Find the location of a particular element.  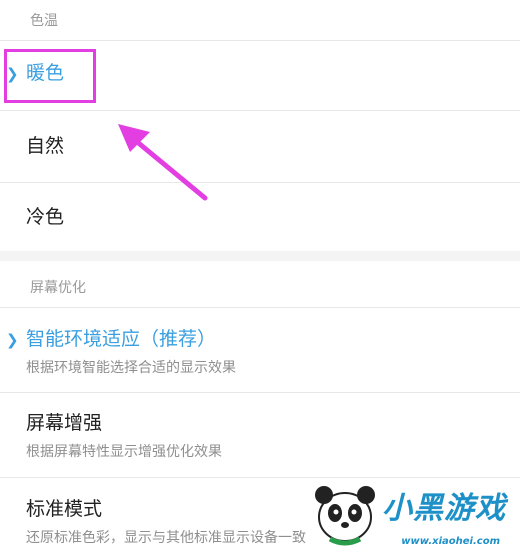

watermark-brand: 小黑游戏 is located at coordinates (444, 508).